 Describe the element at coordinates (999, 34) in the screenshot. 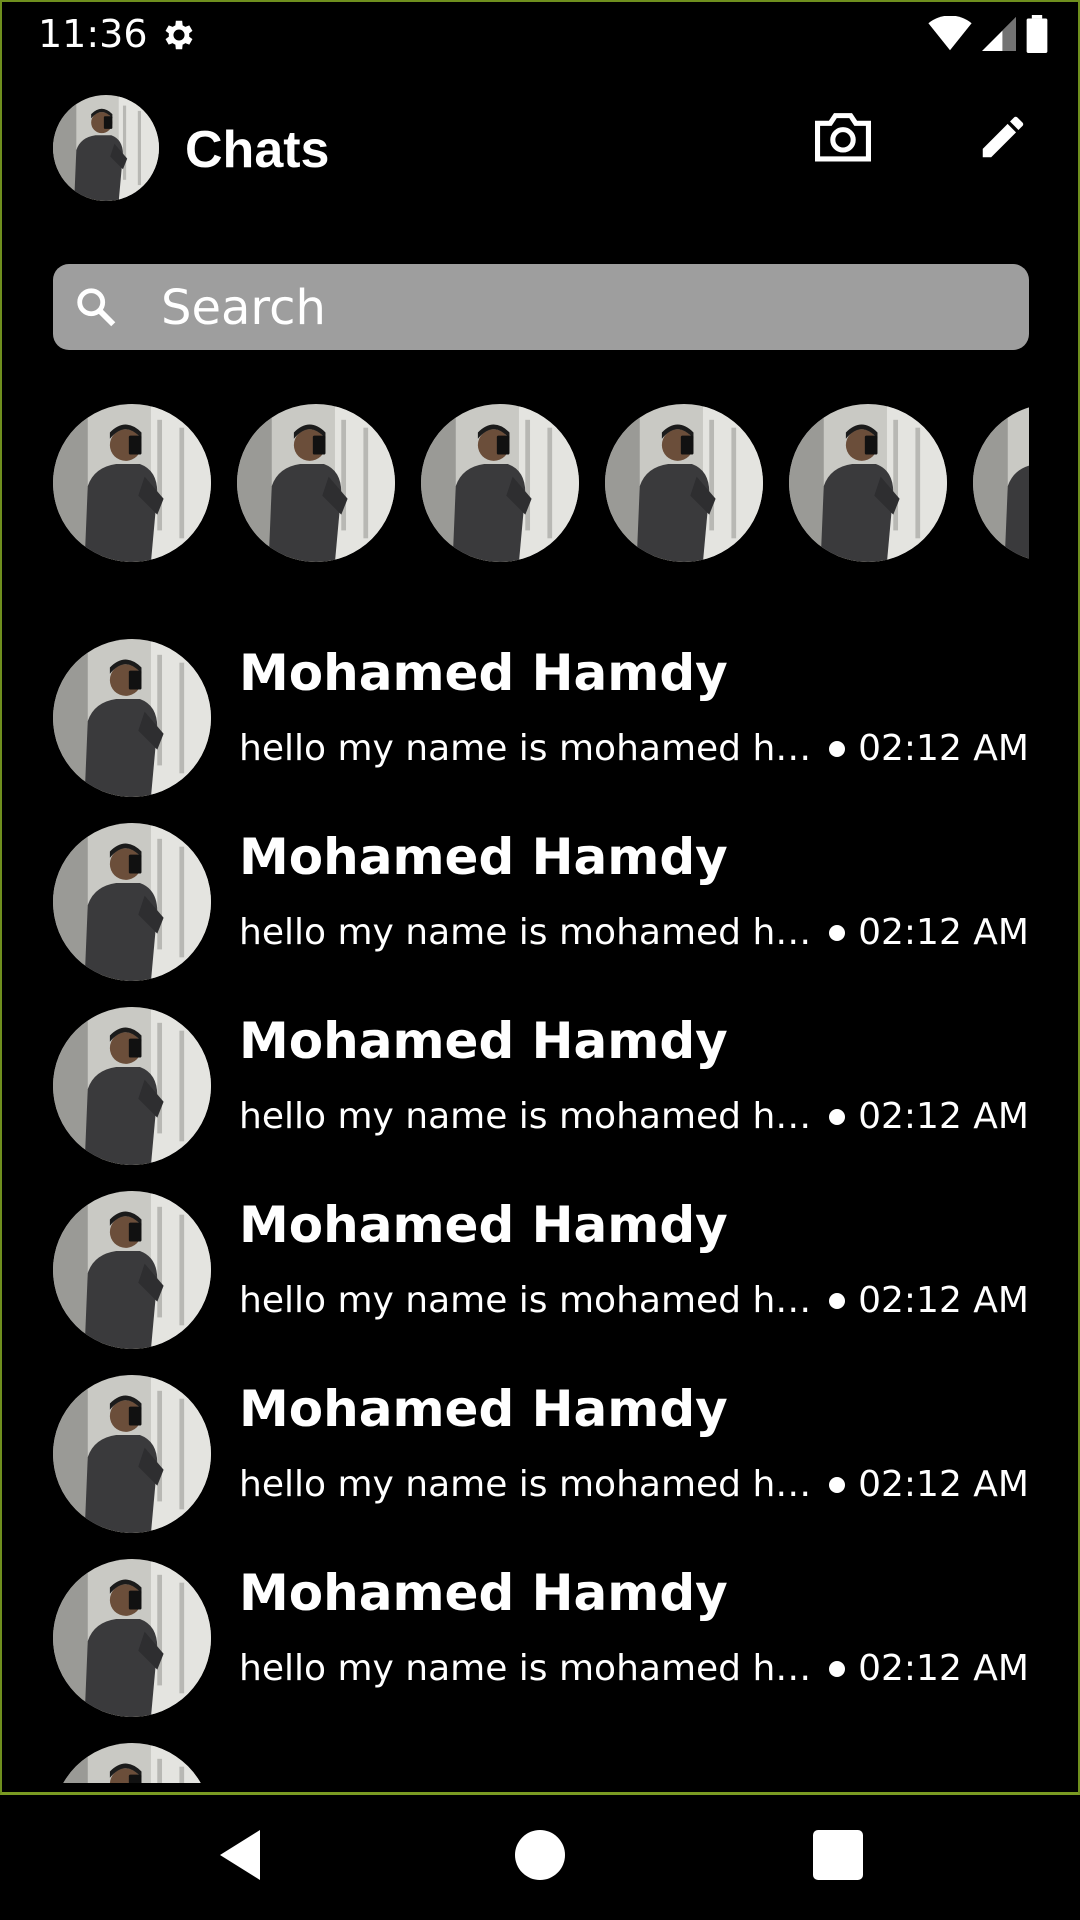

I see `signal-icon` at that location.